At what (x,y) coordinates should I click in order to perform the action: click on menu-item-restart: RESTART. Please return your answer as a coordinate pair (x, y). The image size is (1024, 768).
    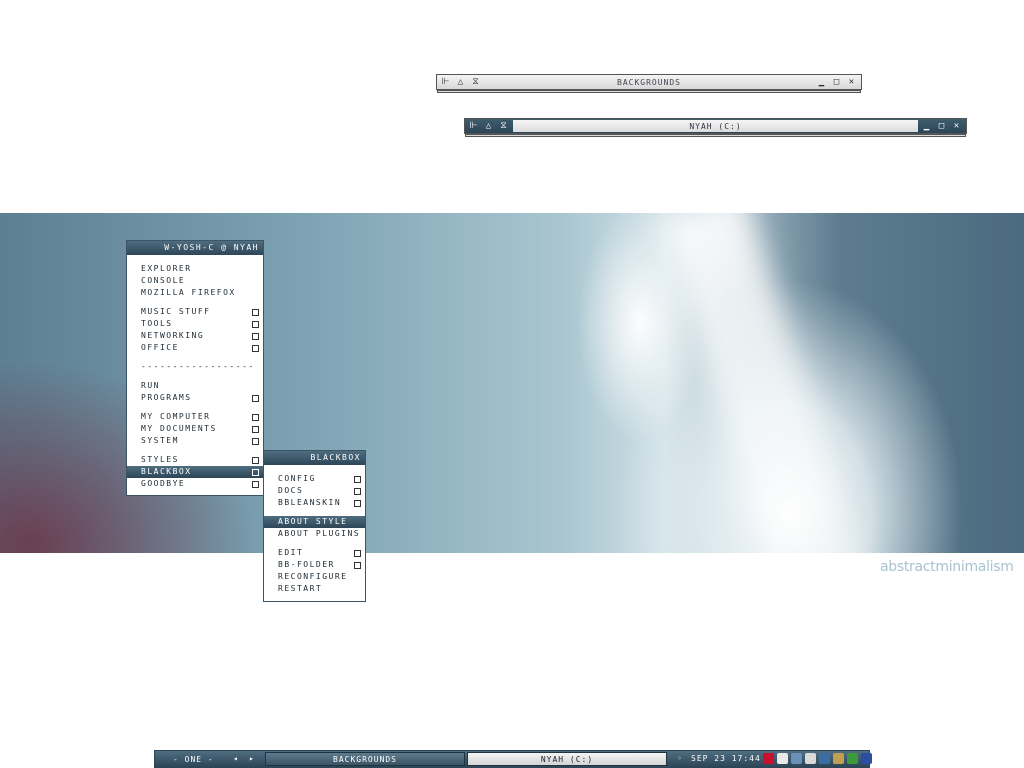
    Looking at the image, I should click on (314, 589).